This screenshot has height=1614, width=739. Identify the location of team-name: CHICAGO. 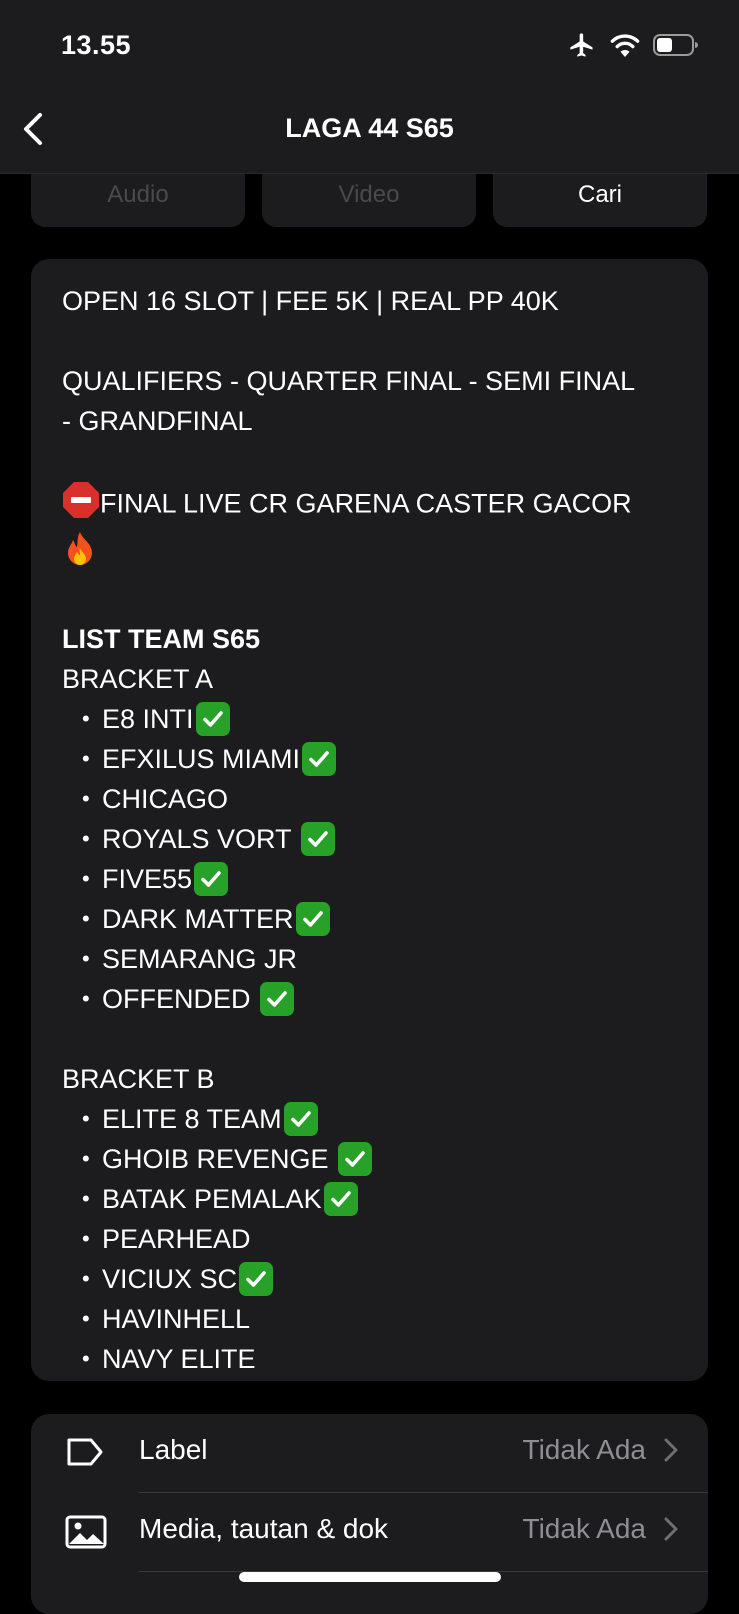
(165, 799).